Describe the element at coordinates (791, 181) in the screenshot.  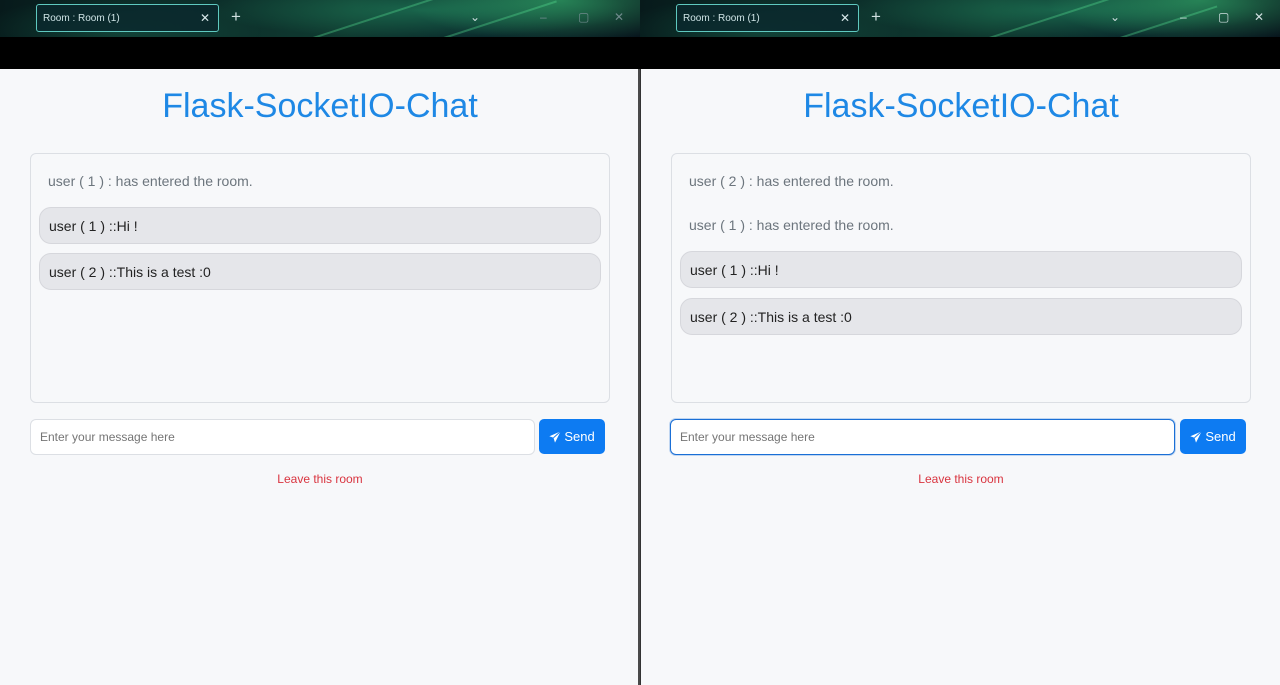
I see `system-message: user ( 2 ) : has entered the room.` at that location.